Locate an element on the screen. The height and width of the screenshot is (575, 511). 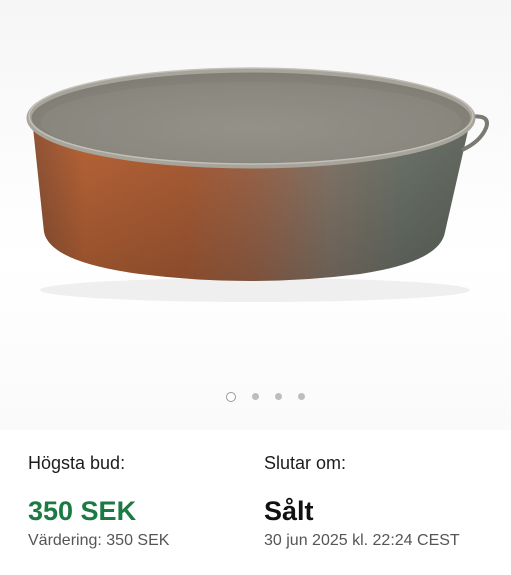
carousel-dots is located at coordinates (255, 397).